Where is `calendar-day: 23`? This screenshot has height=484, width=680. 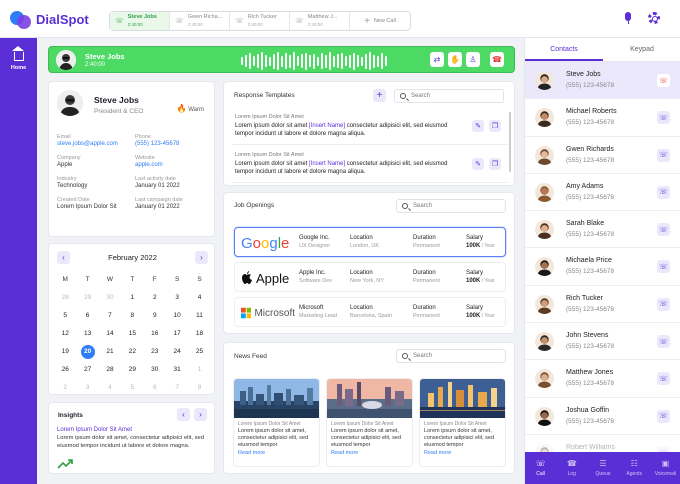
calendar-day: 23 is located at coordinates (155, 351).